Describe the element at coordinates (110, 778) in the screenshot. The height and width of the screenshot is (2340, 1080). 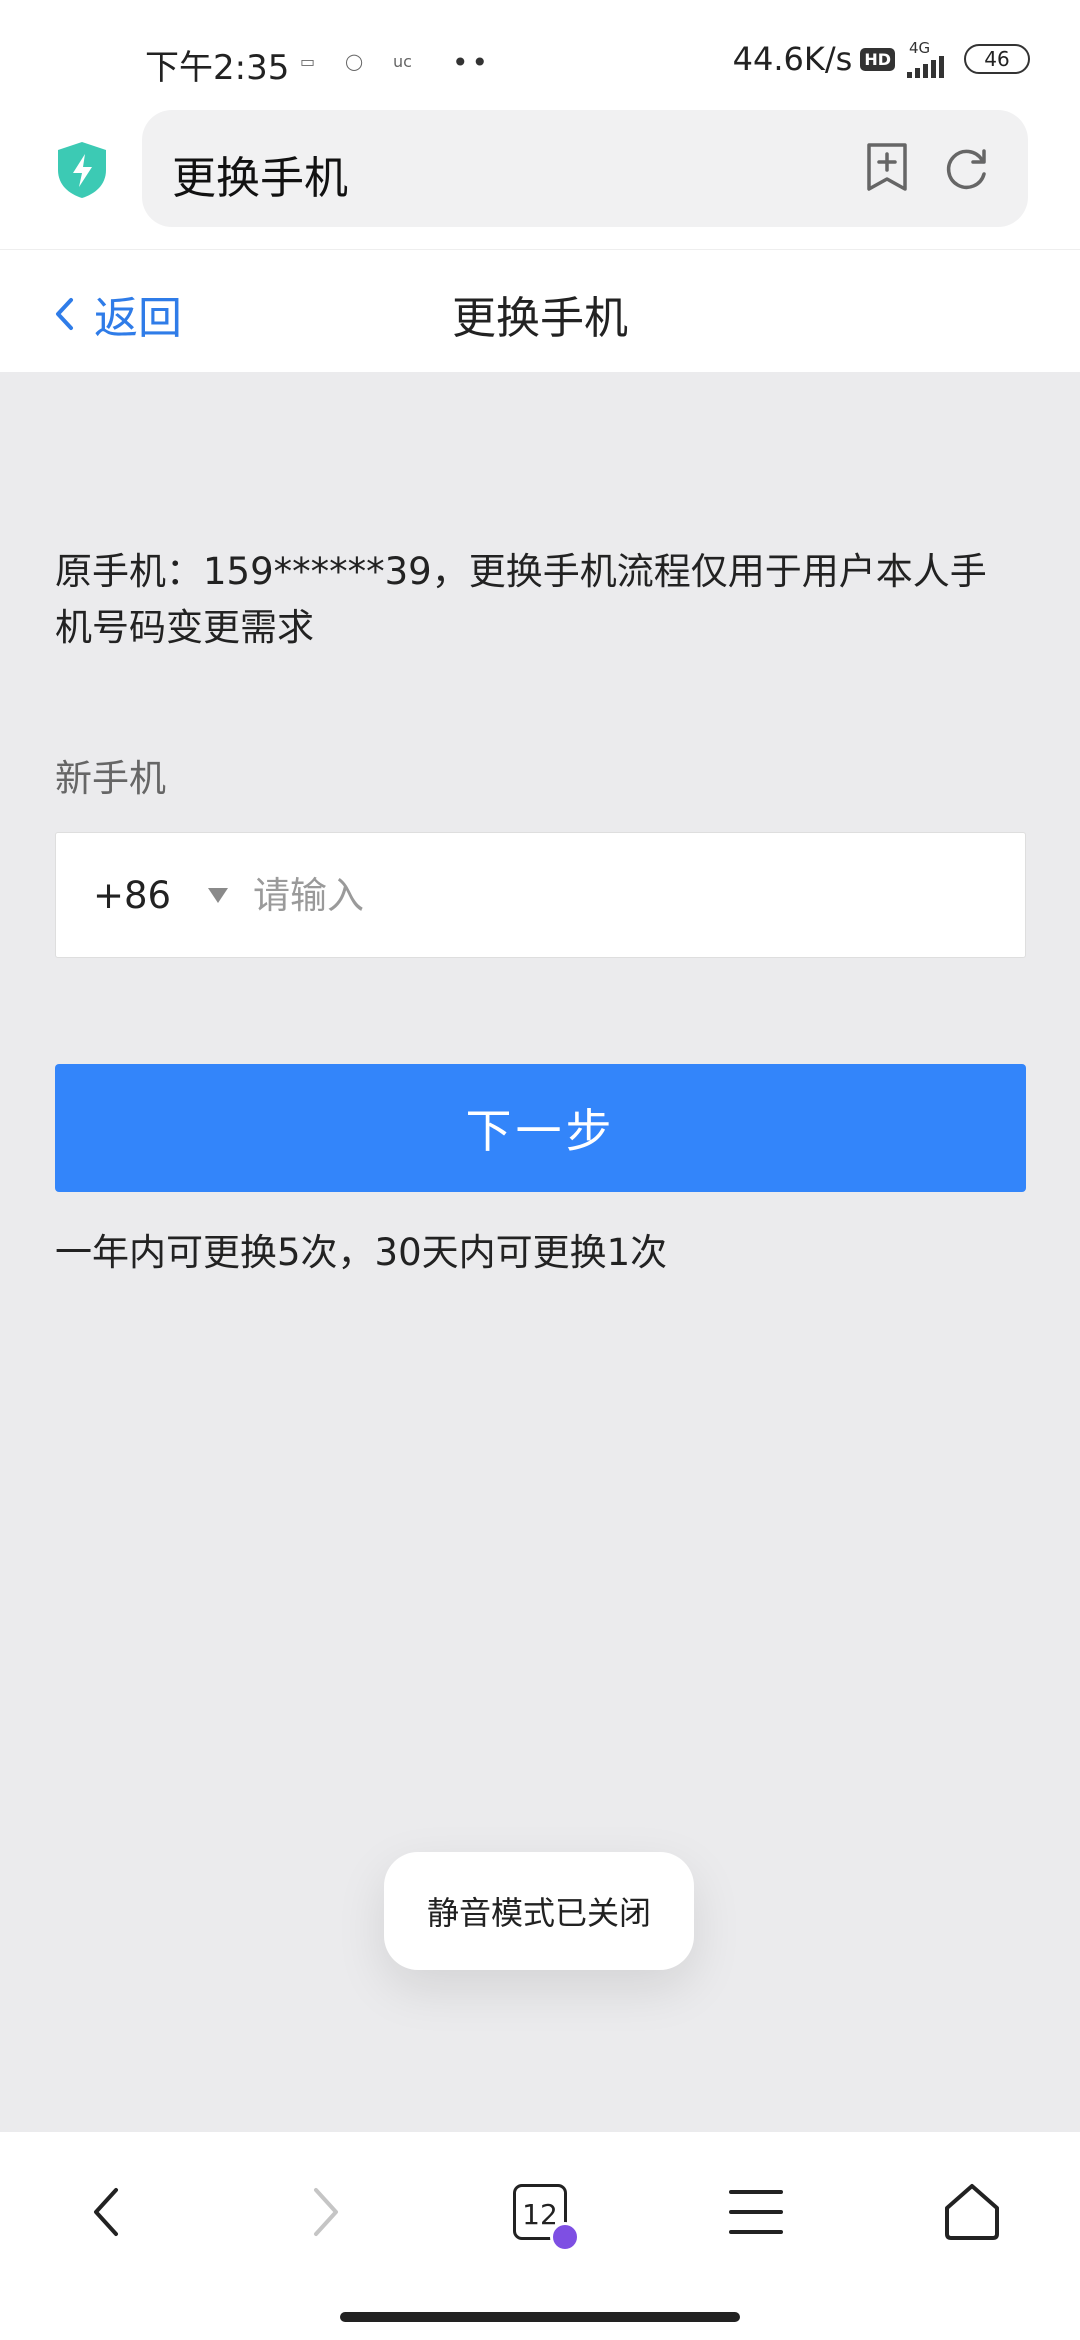
I see `new-phone-label: 新手机` at that location.